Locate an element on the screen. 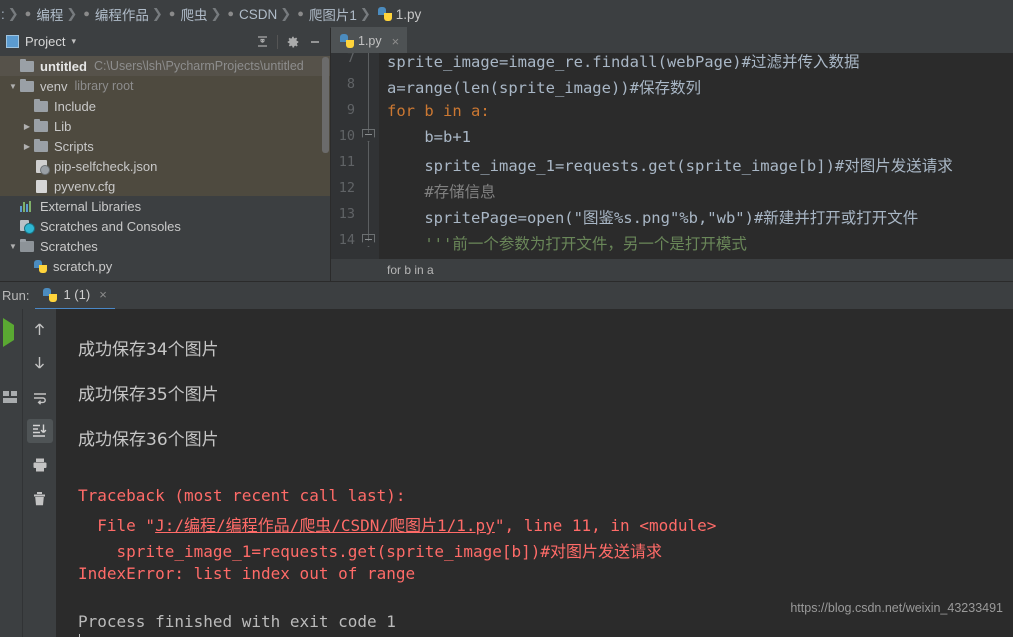 The image size is (1013, 637). run-tabbar: Run: 1 (1) × is located at coordinates (506, 295).